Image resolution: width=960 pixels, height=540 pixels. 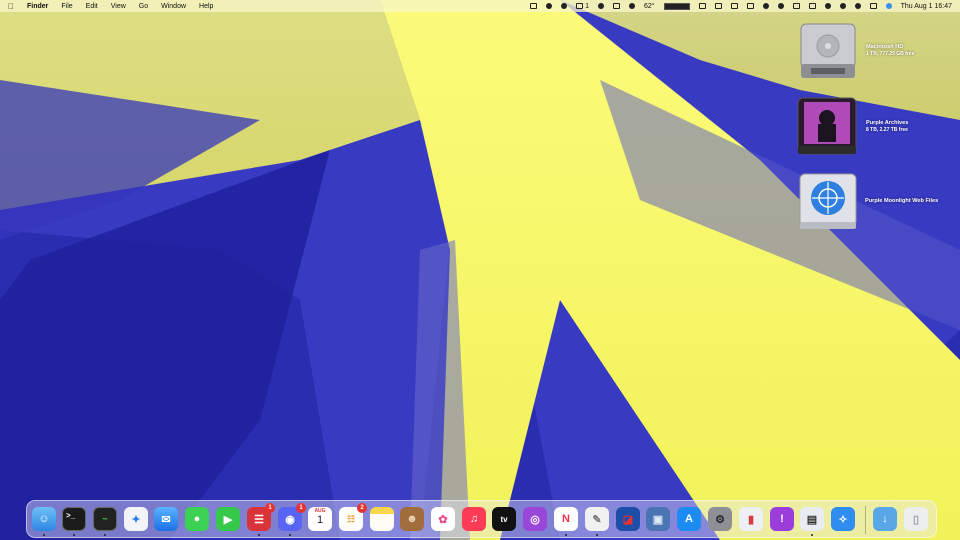 I want to click on safari-web-app-icon: ✧, so click(x=843, y=519).